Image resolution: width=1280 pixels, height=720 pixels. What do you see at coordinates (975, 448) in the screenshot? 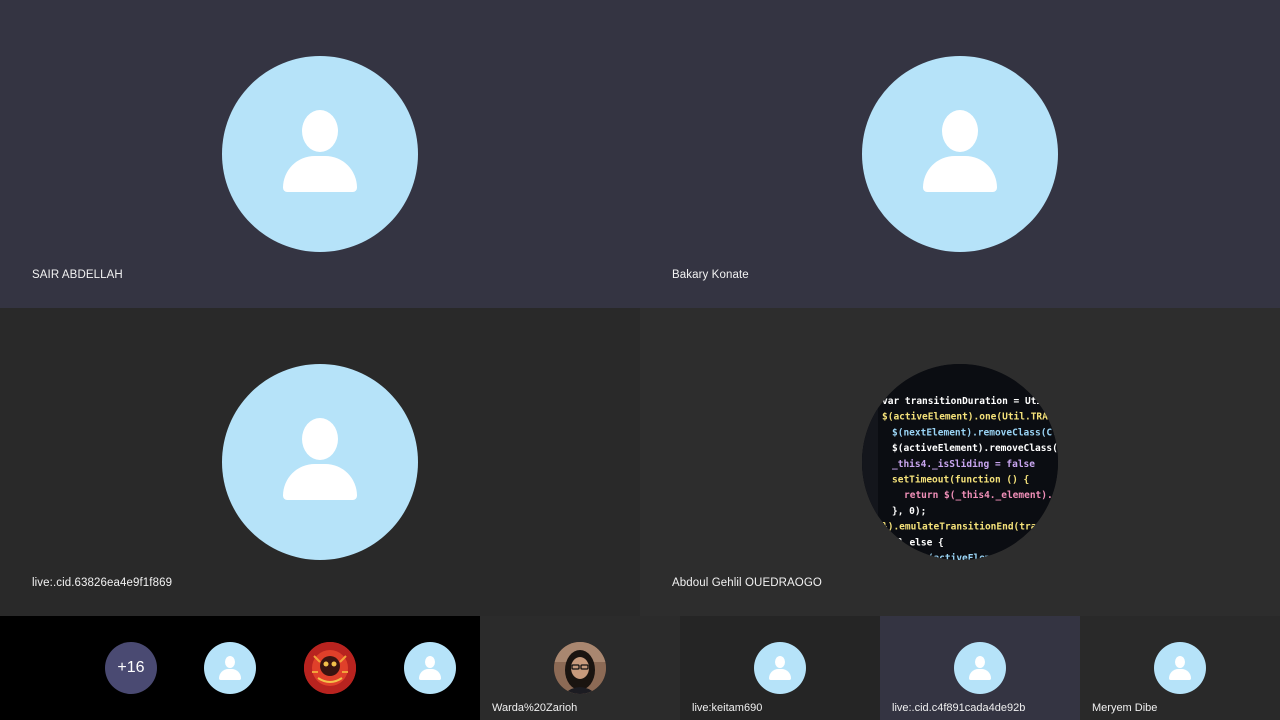
I see `code-line: $(activeElement).removeClass(Cl` at bounding box center [975, 448].